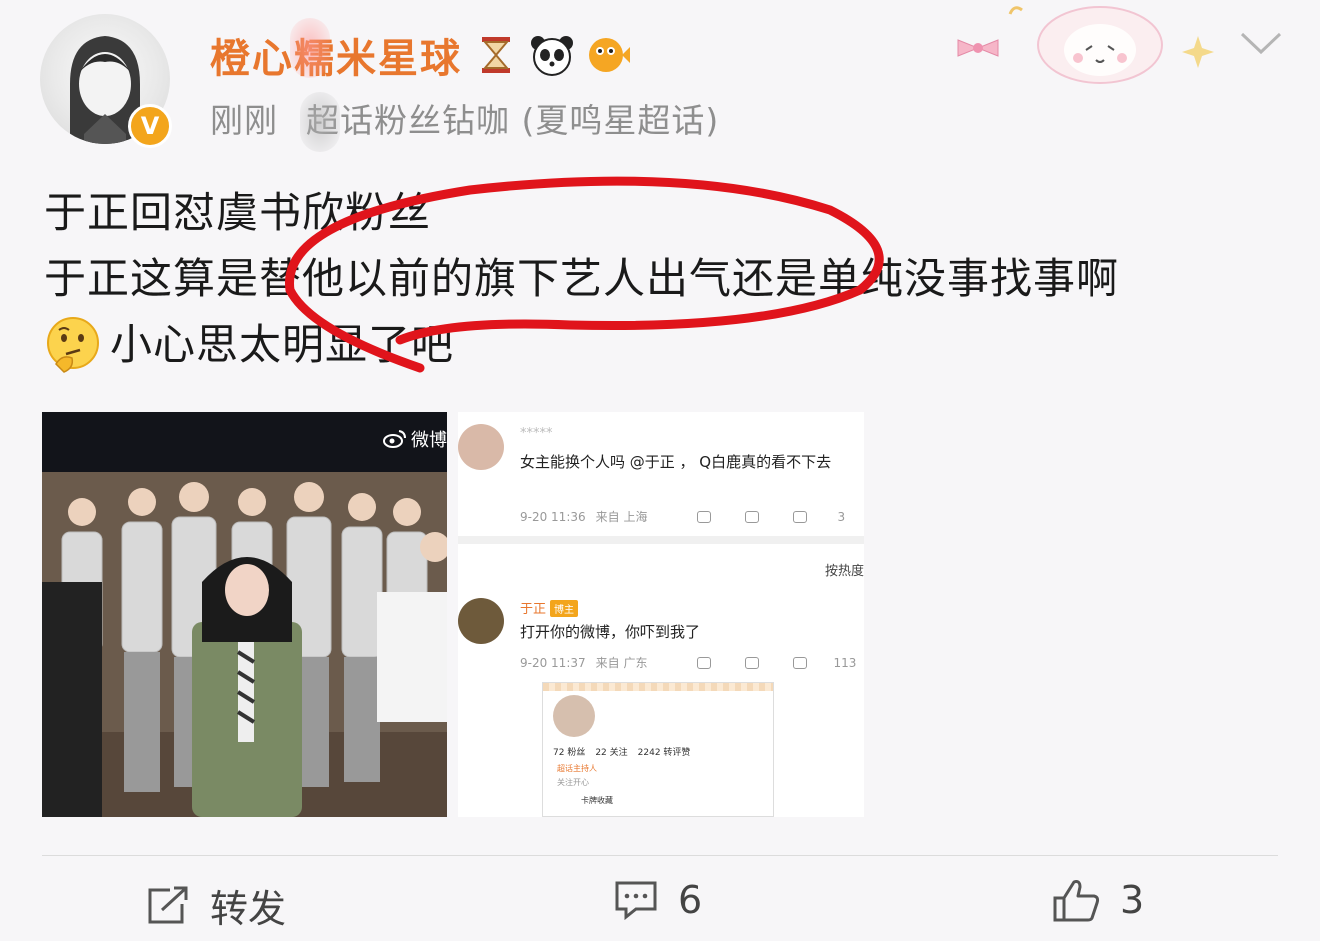 The image size is (1320, 941). Describe the element at coordinates (688, 662) in the screenshot. I see `comment-meta: 9-20 11:37 来自 广东 113` at that location.